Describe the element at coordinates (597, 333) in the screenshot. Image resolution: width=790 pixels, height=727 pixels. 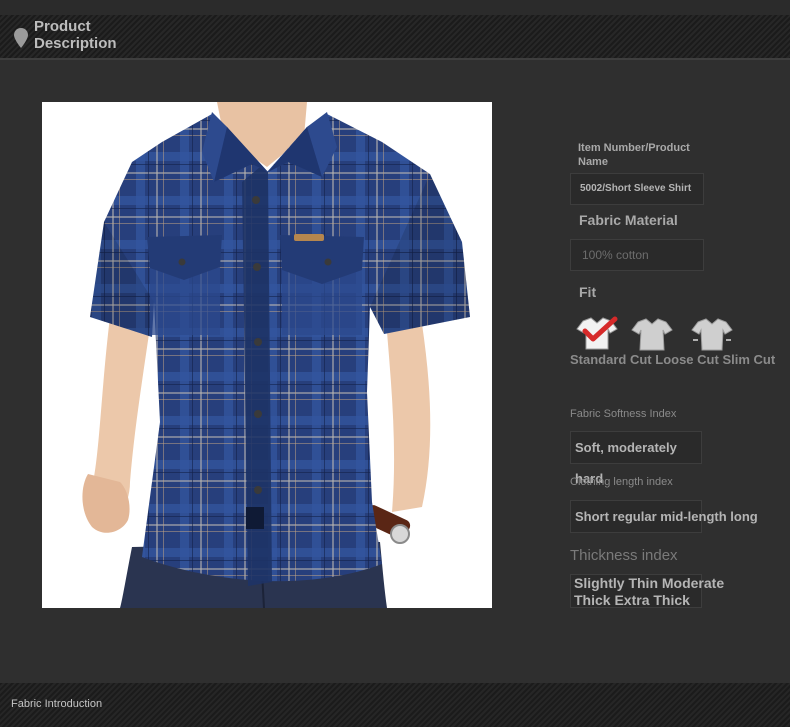
I see `standard-cut-shirt-icon` at that location.